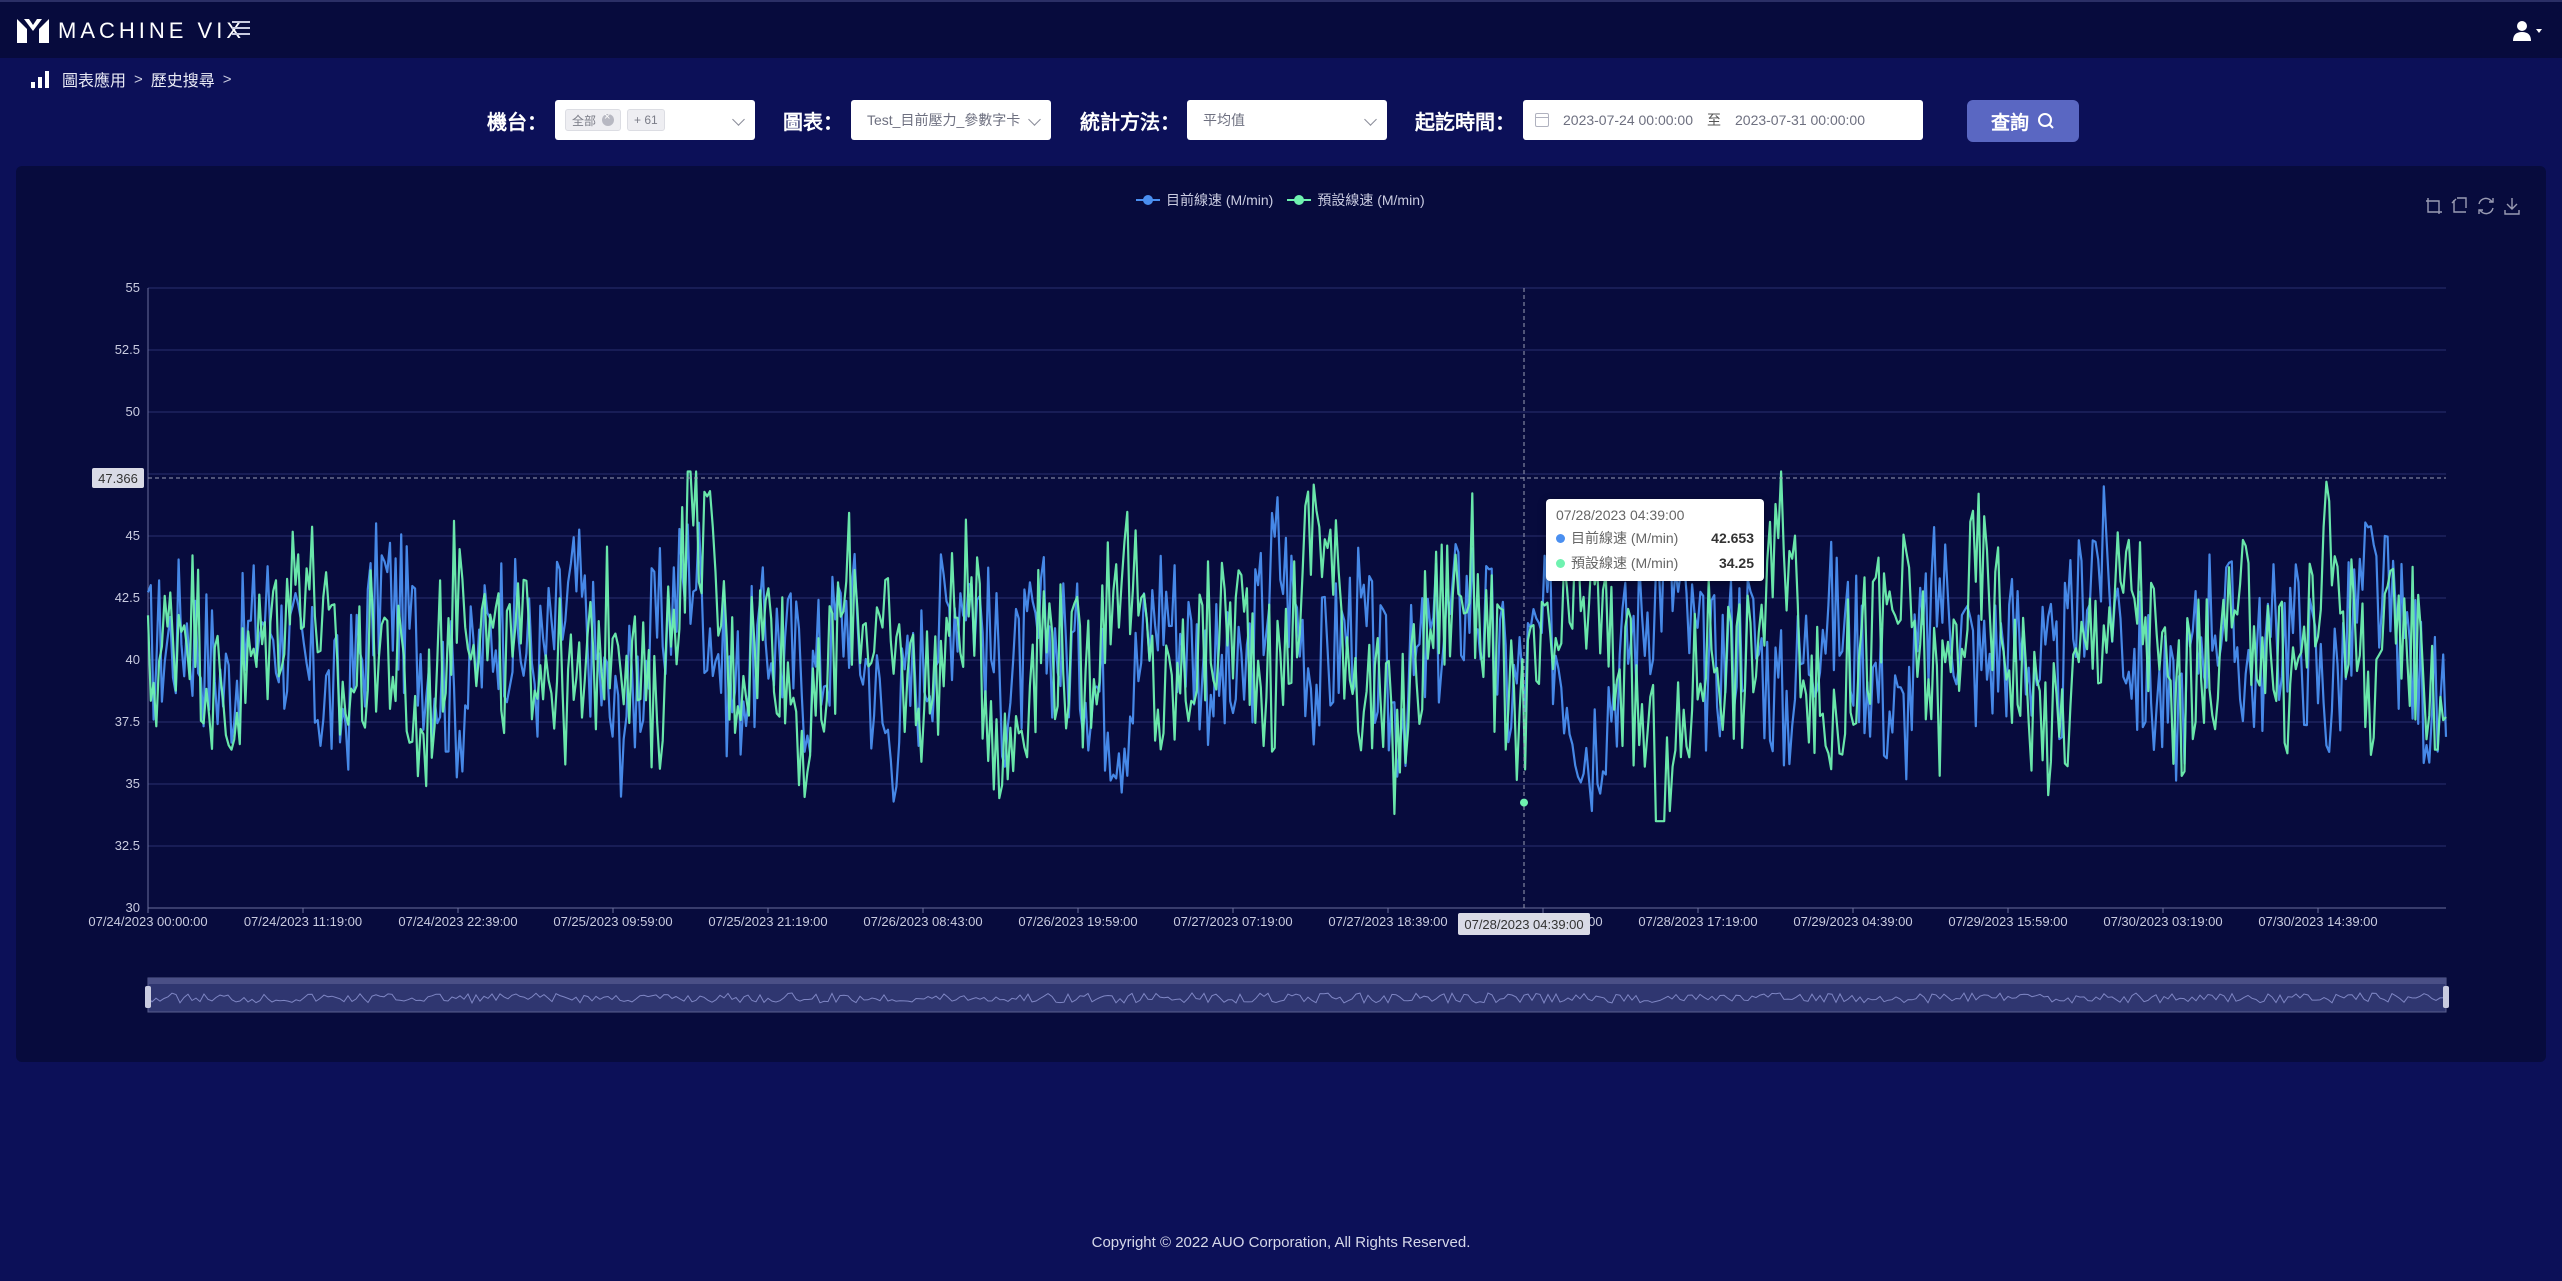 The image size is (2562, 1281). Describe the element at coordinates (1800, 120) in the screenshot. I see `date-end-input: 2023-07-31 00:00:00` at that location.